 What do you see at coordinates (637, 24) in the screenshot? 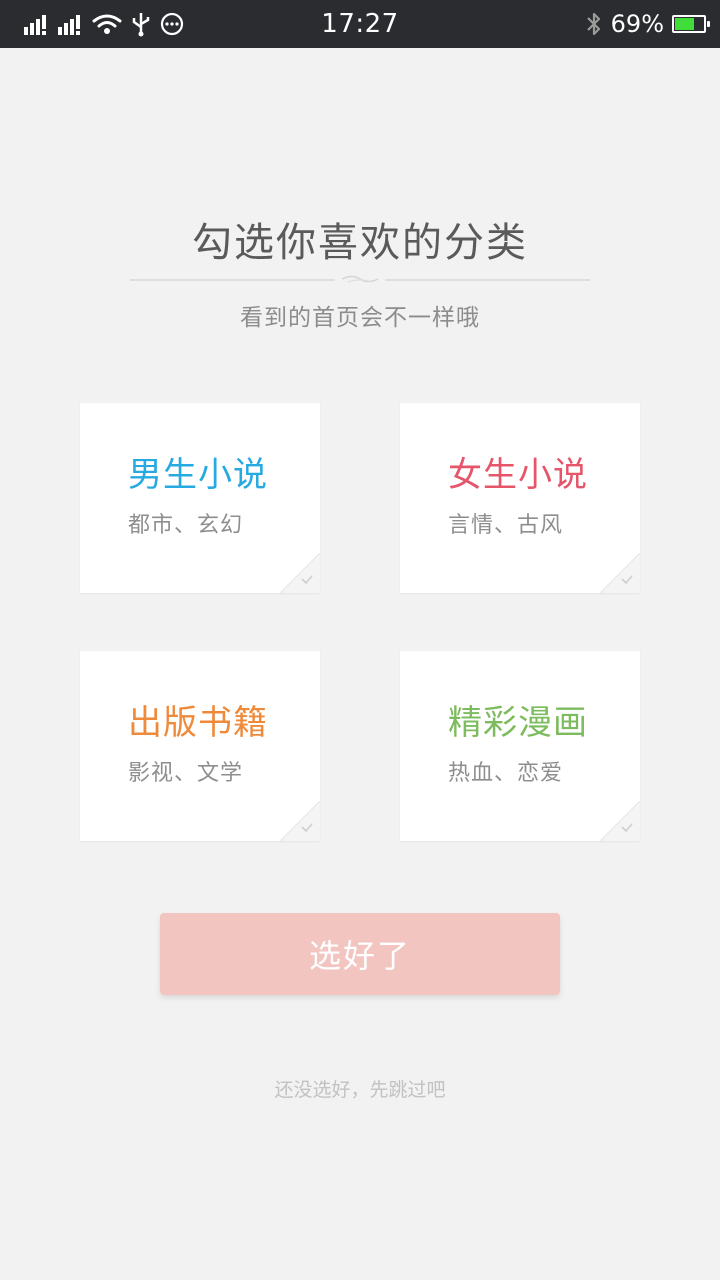
I see `battery-percent: 69%` at bounding box center [637, 24].